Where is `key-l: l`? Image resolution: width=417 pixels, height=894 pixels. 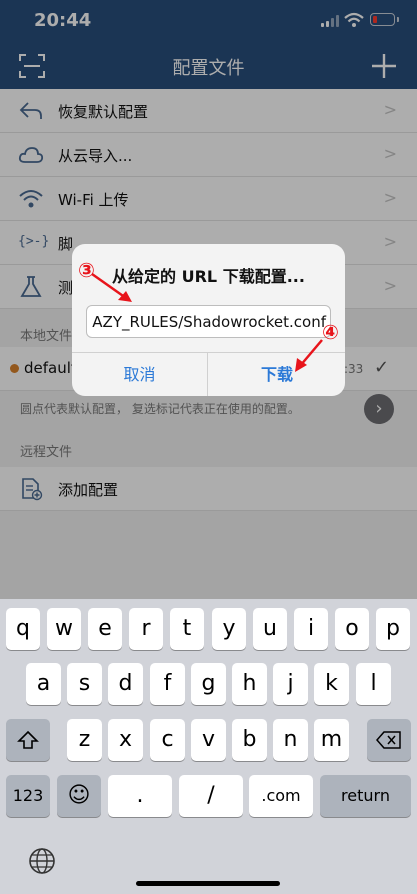
key-l: l is located at coordinates (373, 684).